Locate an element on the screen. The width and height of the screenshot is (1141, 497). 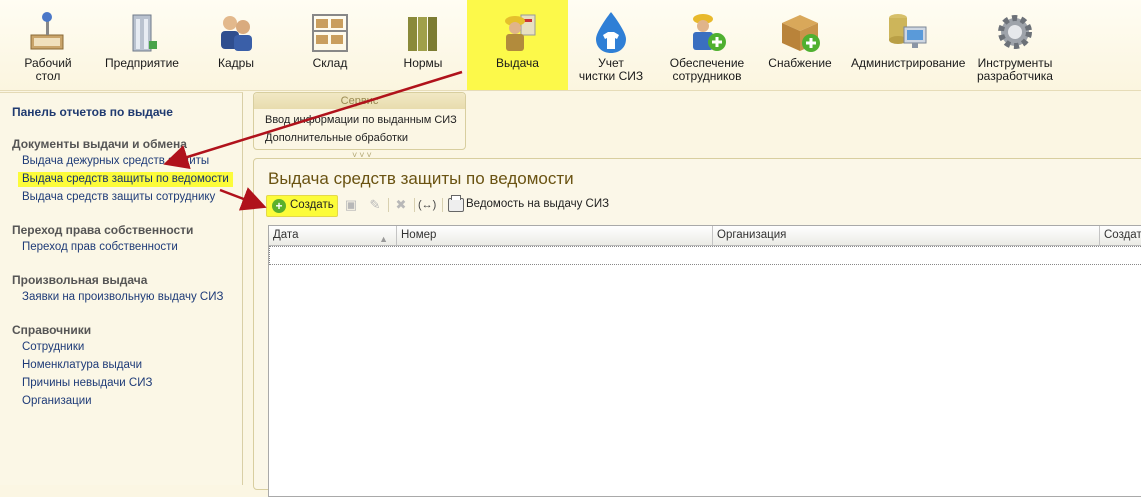
section-norms: Нормы is located at coordinates (423, 45).